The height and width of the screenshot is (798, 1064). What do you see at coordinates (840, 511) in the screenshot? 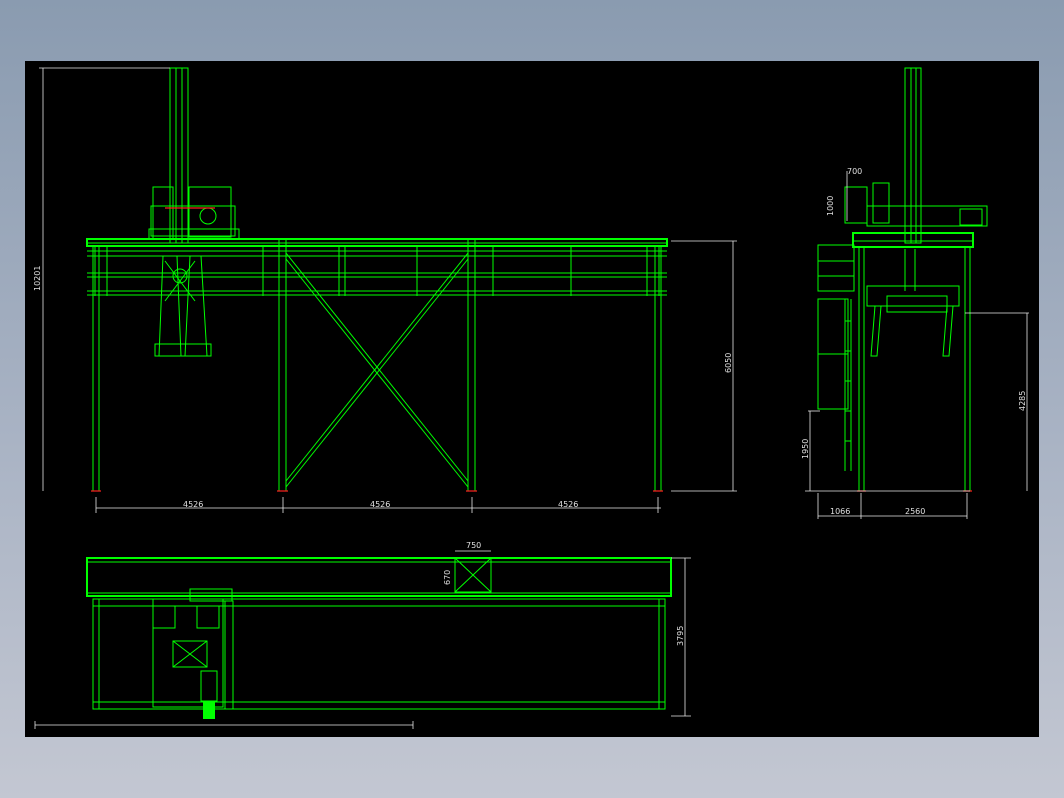
I see `dim-ladder-offset: 1066` at bounding box center [840, 511].